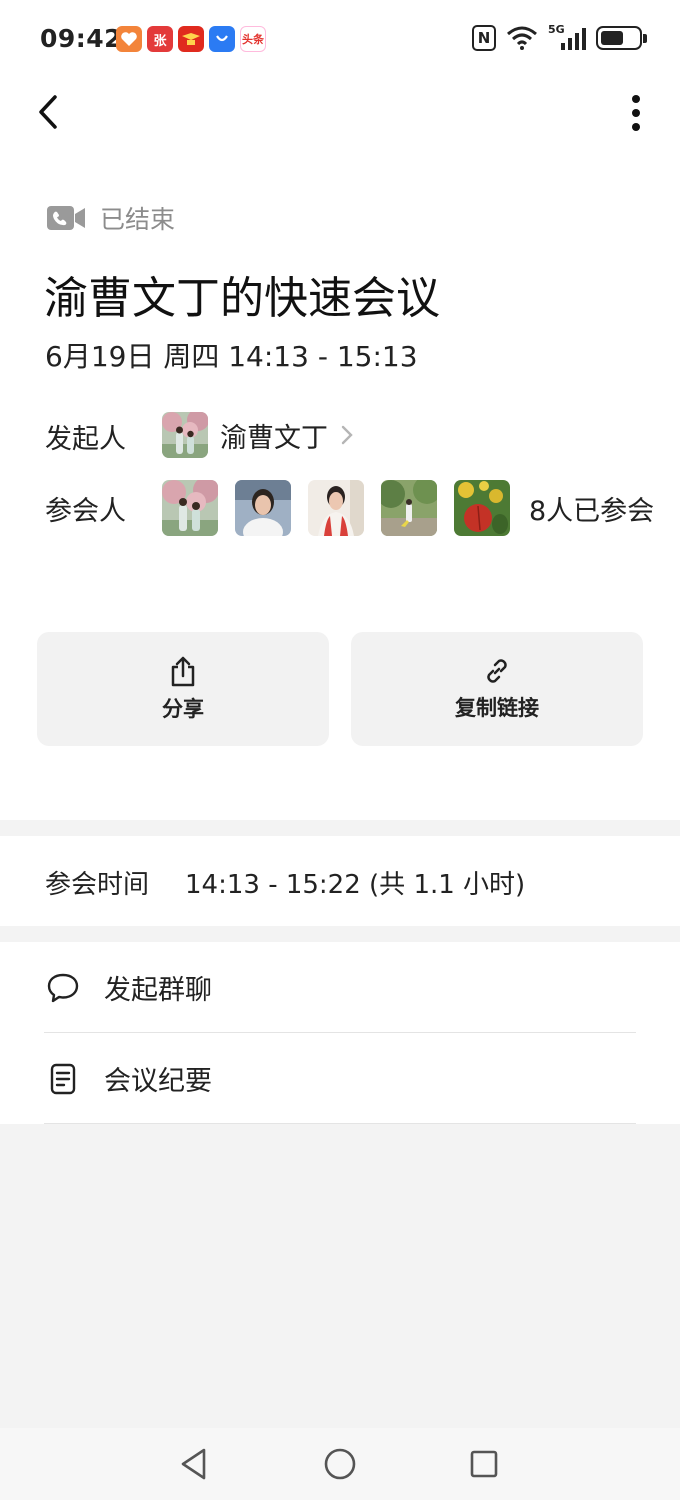 Image resolution: width=680 pixels, height=1500 pixels. I want to click on participants-label: 参会人, so click(85, 511).